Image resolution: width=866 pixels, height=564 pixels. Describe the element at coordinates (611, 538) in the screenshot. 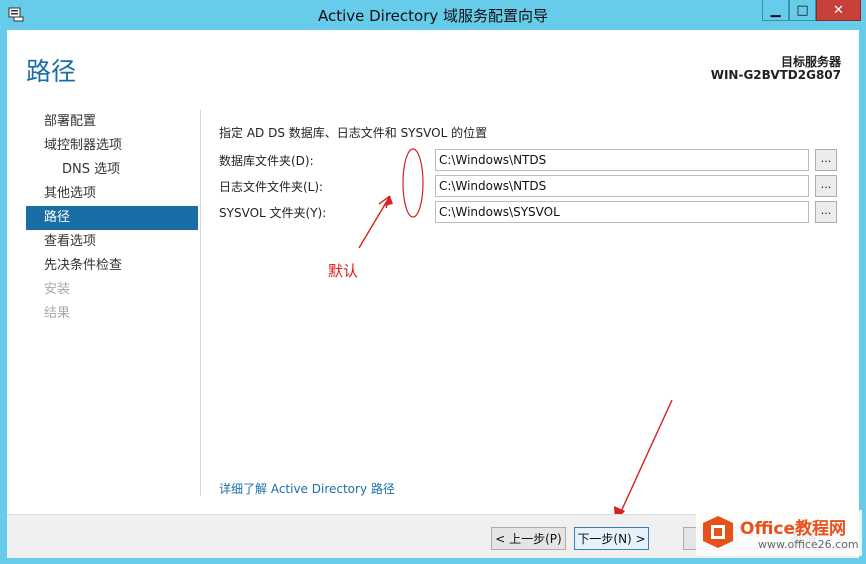

I see `next-button: 下一步(N) >` at that location.